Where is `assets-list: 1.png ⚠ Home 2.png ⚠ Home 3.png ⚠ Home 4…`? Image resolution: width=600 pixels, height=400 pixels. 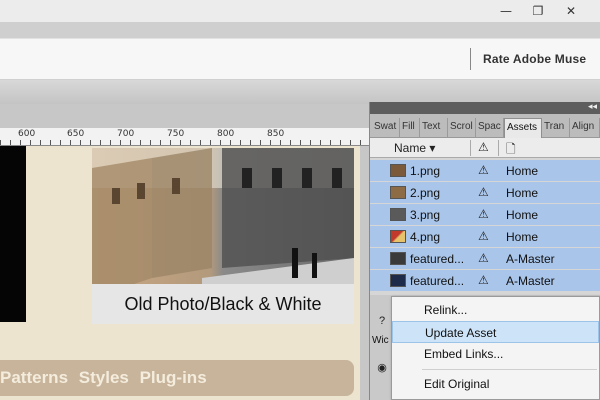
assets-list: 1.png ⚠ Home 2.png ⚠ Home 3.png ⚠ Home 4… is located at coordinates (485, 226).